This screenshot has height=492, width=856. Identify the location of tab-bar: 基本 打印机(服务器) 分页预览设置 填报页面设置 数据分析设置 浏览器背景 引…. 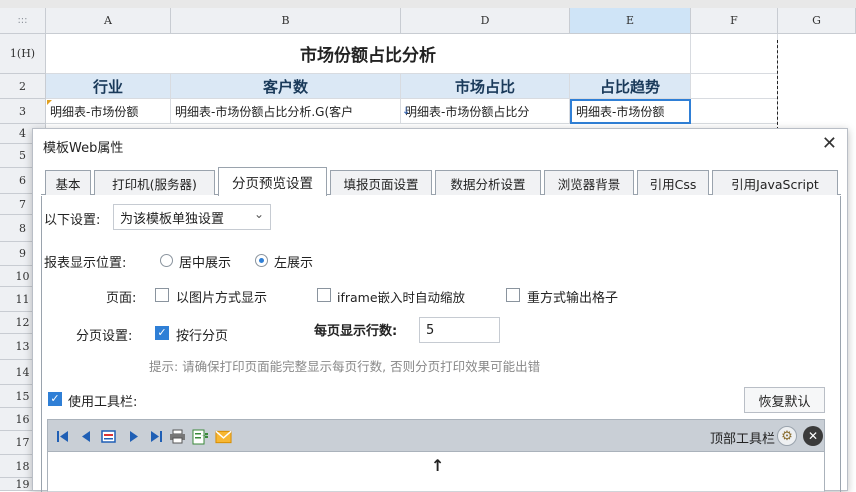
(441, 181).